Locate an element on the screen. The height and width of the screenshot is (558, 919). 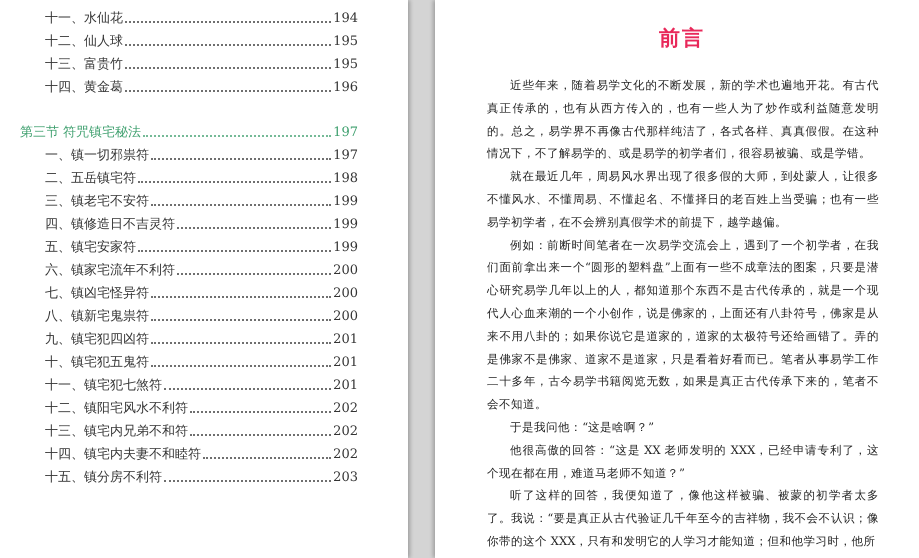
preface-paragraph: 例如：前断时间笔者在一次易学交流会上，遇到了一个初学者，在我们面前拿出来一个“圆形的塑料盘”上面有一些不成章法的图案，只要是潜心研究易学几年以上的人，都知道那个东西不是古代传承的，就是一个现代人心血来潮的一个小创作，说是佛家的，上面还有八卦符号，佛家是从来不用八卦的；如果你说它是道家的，道家的太极符号还给画错了。弄的是佛家不是佛家、道家不是道家，只是看着好看而已。笔者从事易学工作二十多年，古今易学书籍阅览无数，如果是真正古代传承下来的，笔者不会不知道。 is located at coordinates (683, 325).